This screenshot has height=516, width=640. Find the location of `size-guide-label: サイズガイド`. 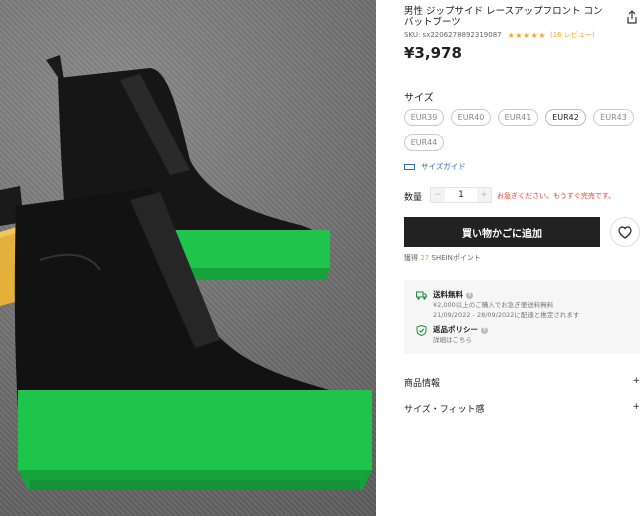

size-guide-label: サイズガイド is located at coordinates (443, 166).